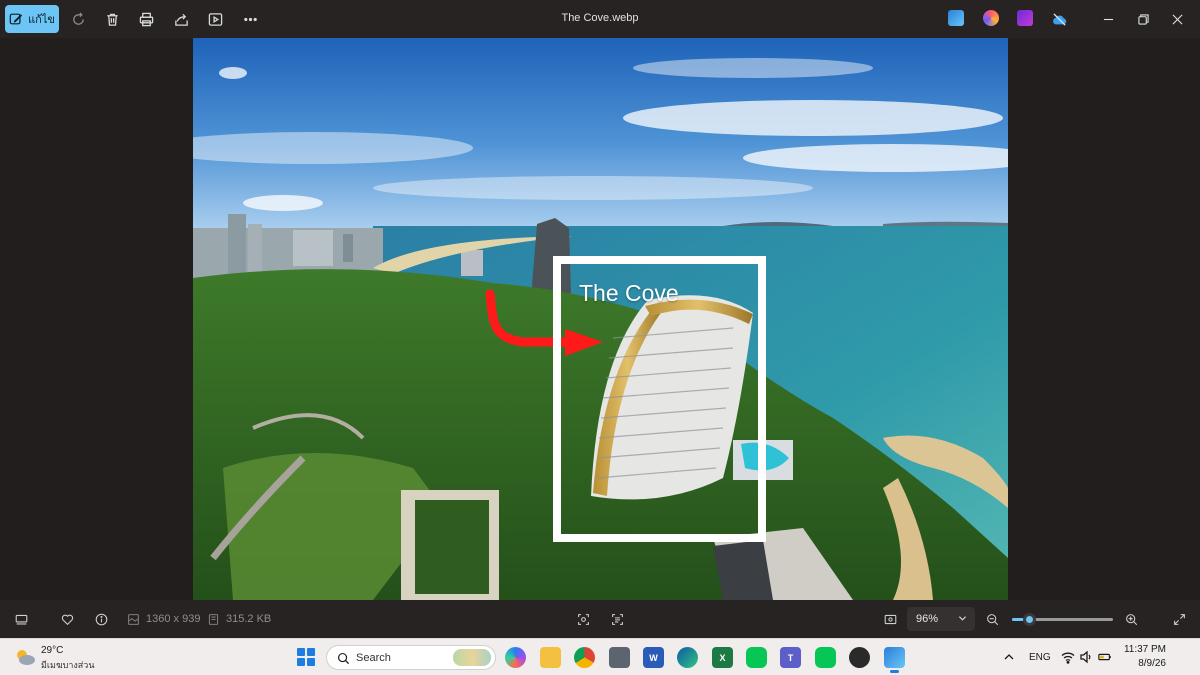  I want to click on show-hidden-icons-button, so click(1009, 657).